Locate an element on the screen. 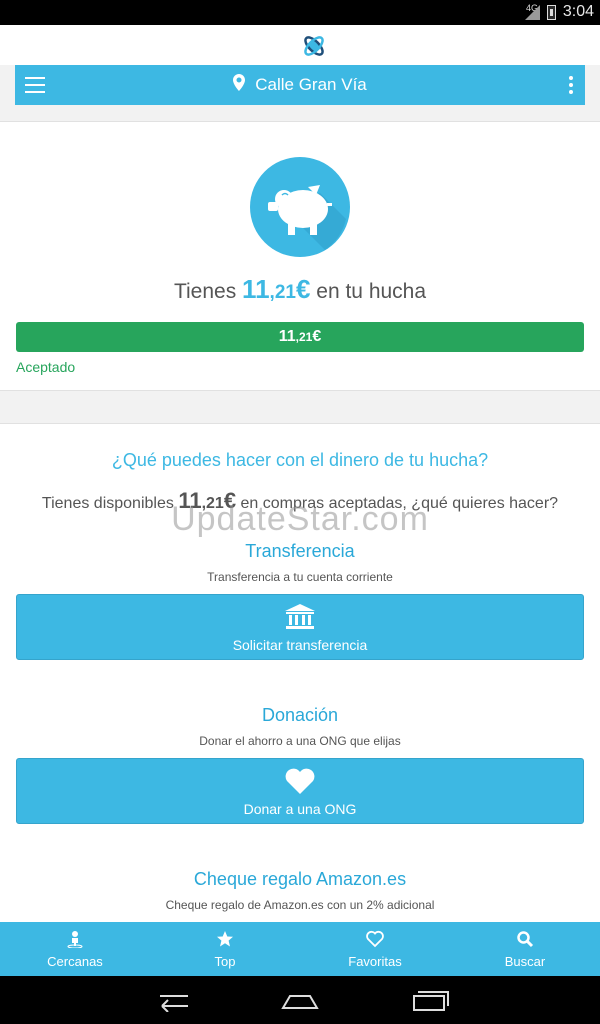 This screenshot has height=1024, width=600. home-icon is located at coordinates (300, 1000).